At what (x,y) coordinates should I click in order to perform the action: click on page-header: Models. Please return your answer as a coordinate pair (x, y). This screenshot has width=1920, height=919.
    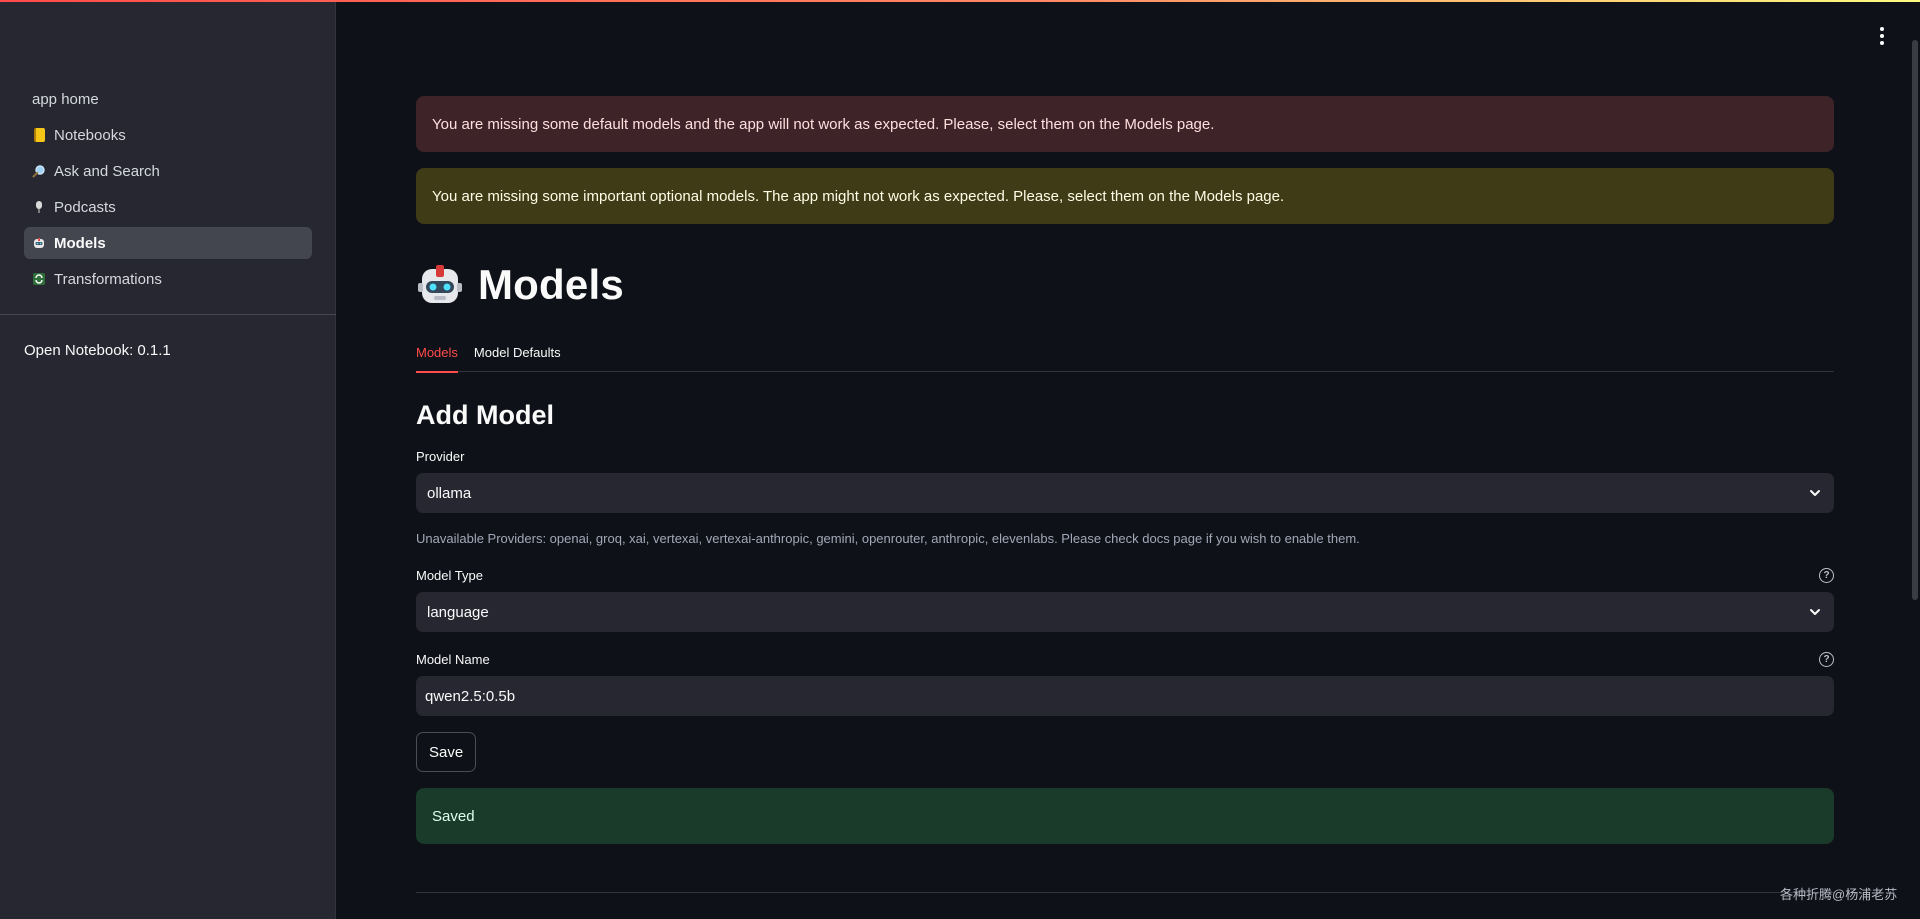
    Looking at the image, I should click on (1125, 285).